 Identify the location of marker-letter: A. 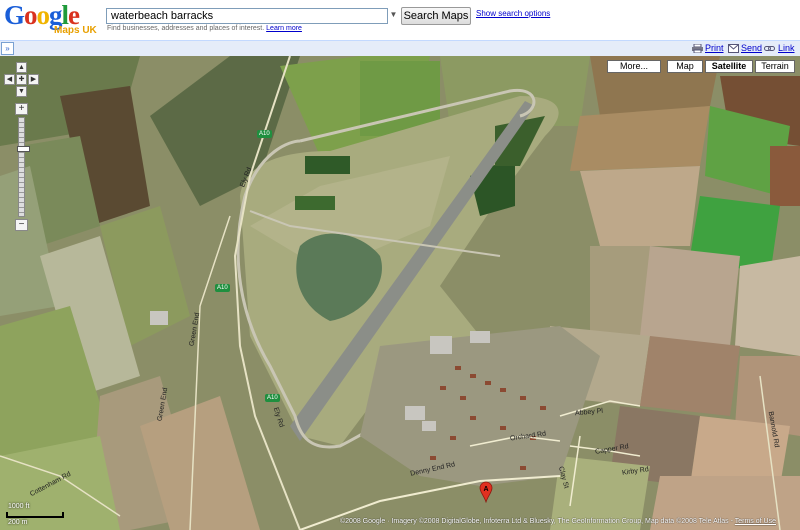
(485, 489).